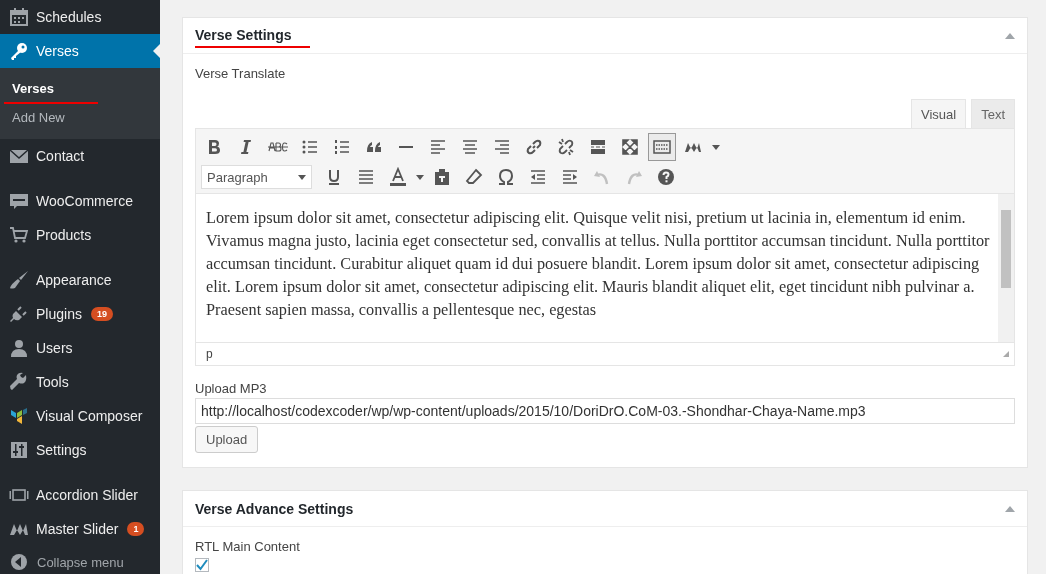  What do you see at coordinates (566, 147) in the screenshot?
I see `unlink-icon` at bounding box center [566, 147].